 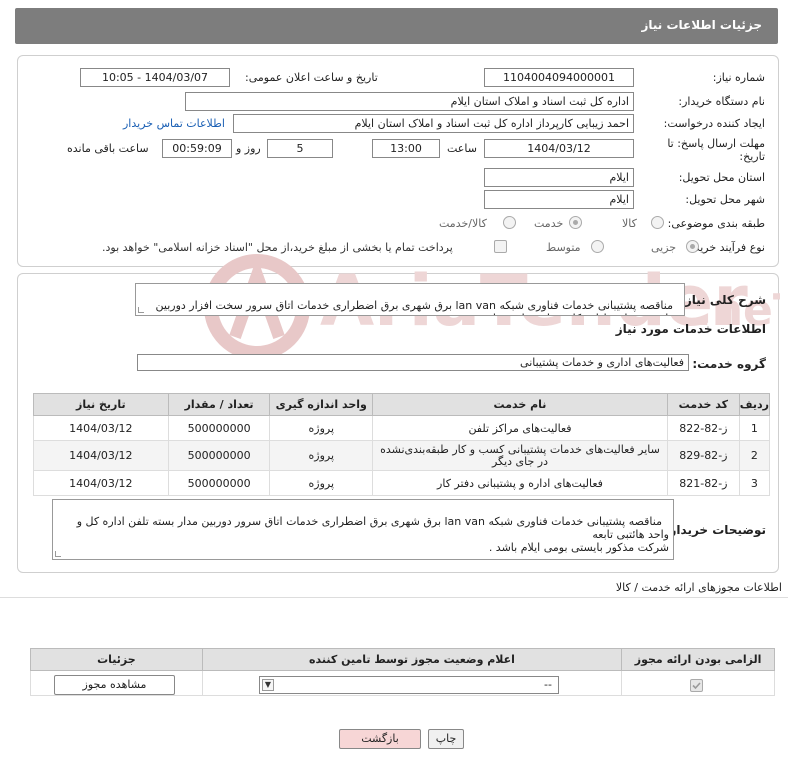 What do you see at coordinates (520, 404) in the screenshot?
I see `col-service-name: نام خدمت` at bounding box center [520, 404].